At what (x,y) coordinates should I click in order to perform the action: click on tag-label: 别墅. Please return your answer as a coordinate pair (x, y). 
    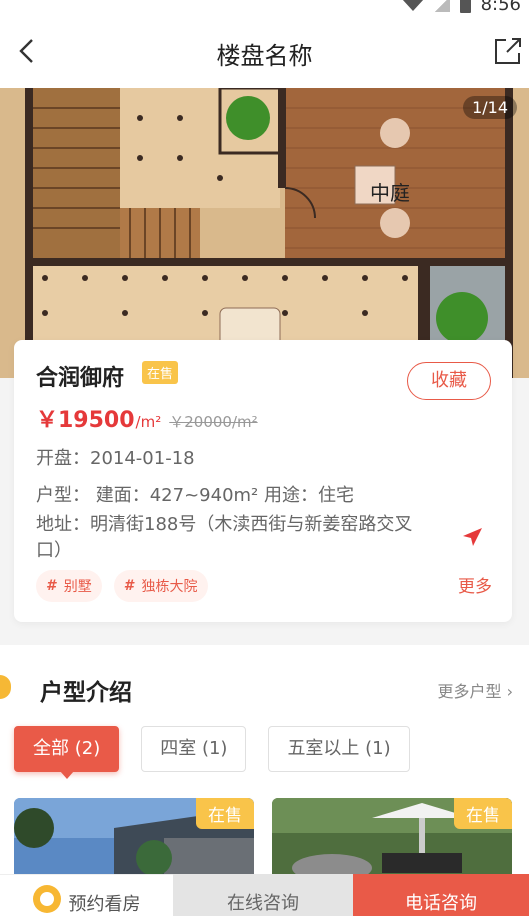
    Looking at the image, I should click on (77, 587).